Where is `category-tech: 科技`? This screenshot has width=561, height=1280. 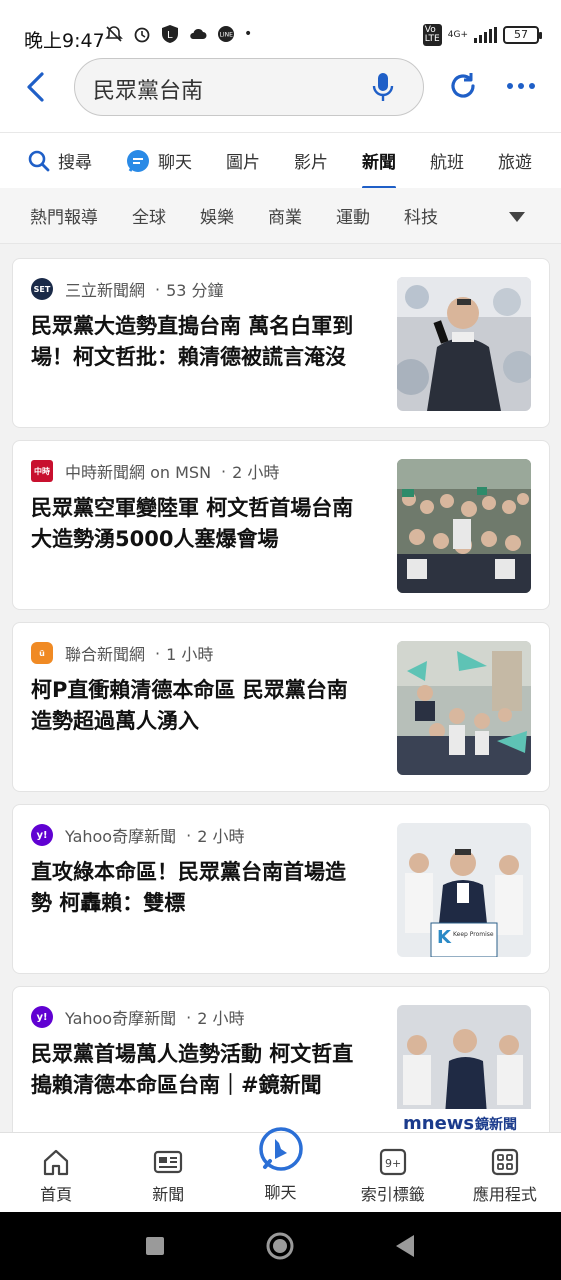
category-tech: 科技 is located at coordinates (421, 215).